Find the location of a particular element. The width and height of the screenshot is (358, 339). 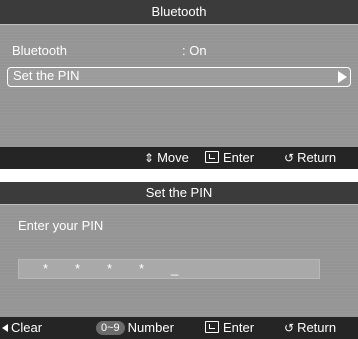

menu-item-bluetooth-value: : On is located at coordinates (194, 50).